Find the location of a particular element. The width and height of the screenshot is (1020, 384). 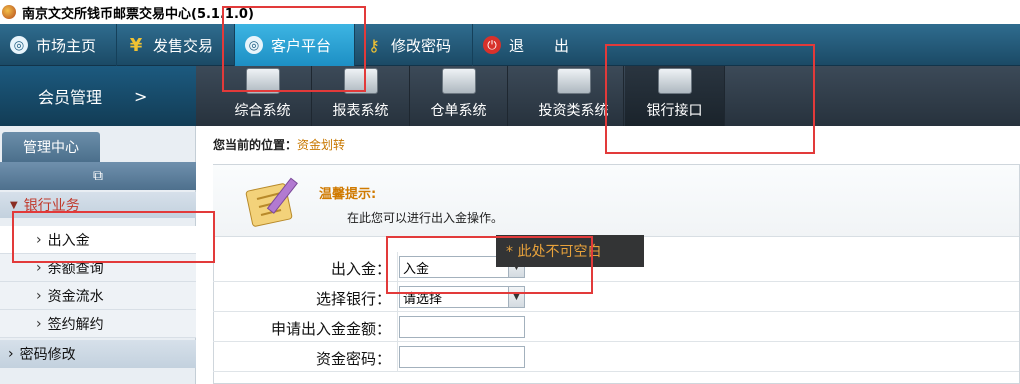

windows-icon is located at coordinates (262, 81).